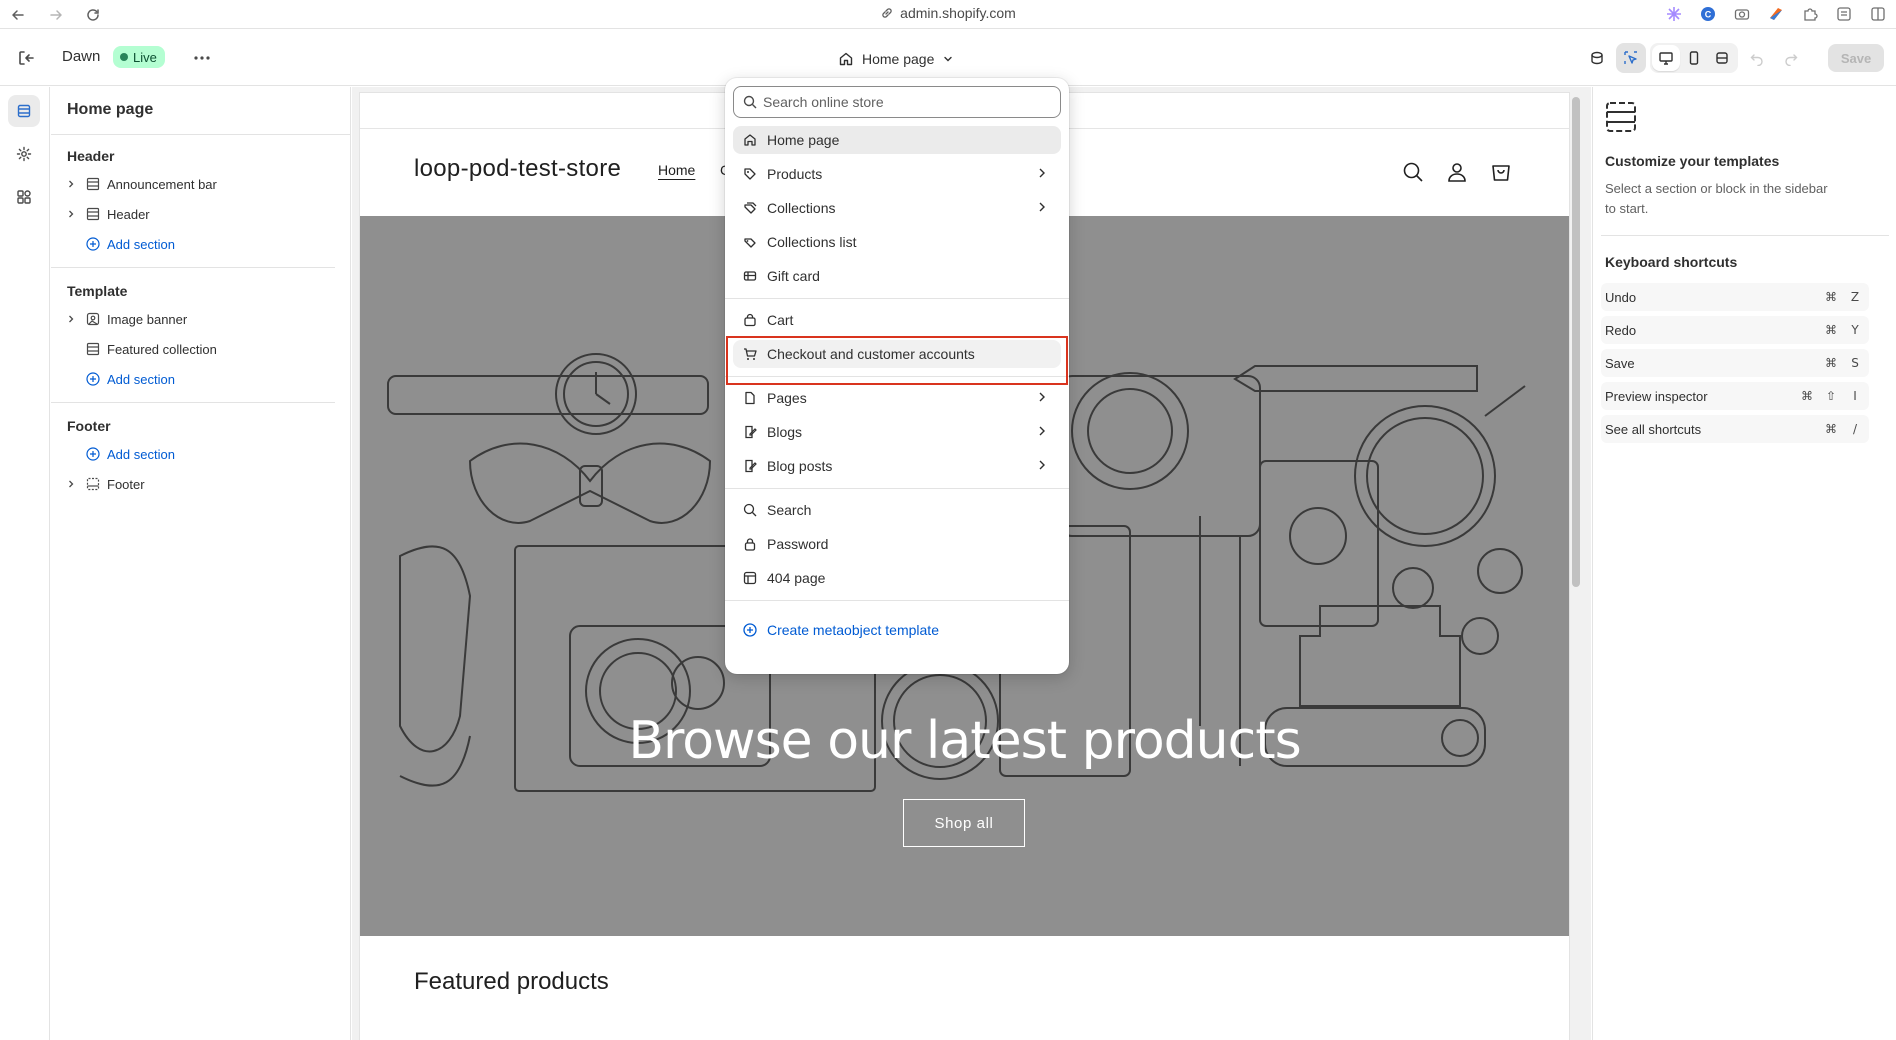 The width and height of the screenshot is (1896, 1040). What do you see at coordinates (93, 349) in the screenshot?
I see `section-layout-icon` at bounding box center [93, 349].